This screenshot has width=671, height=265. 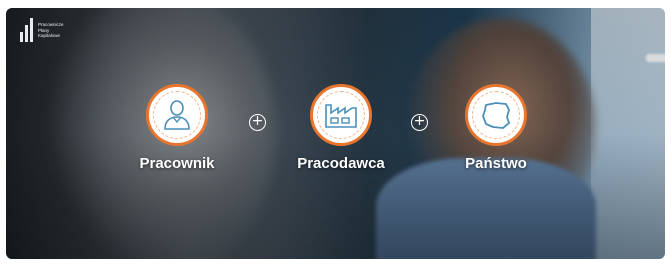 I want to click on item-panstwo: Państwo, so click(x=496, y=128).